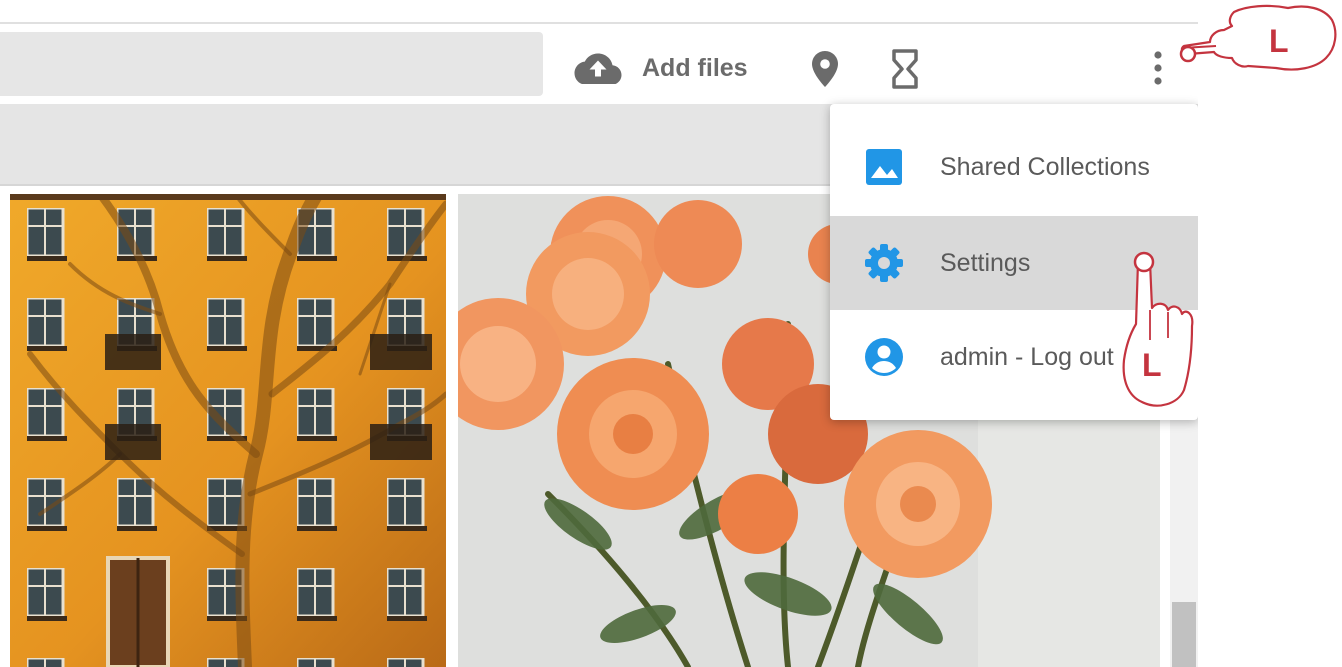 The width and height of the screenshot is (1342, 667). What do you see at coordinates (1045, 167) in the screenshot?
I see `menu-item-label: Shared Collections` at bounding box center [1045, 167].